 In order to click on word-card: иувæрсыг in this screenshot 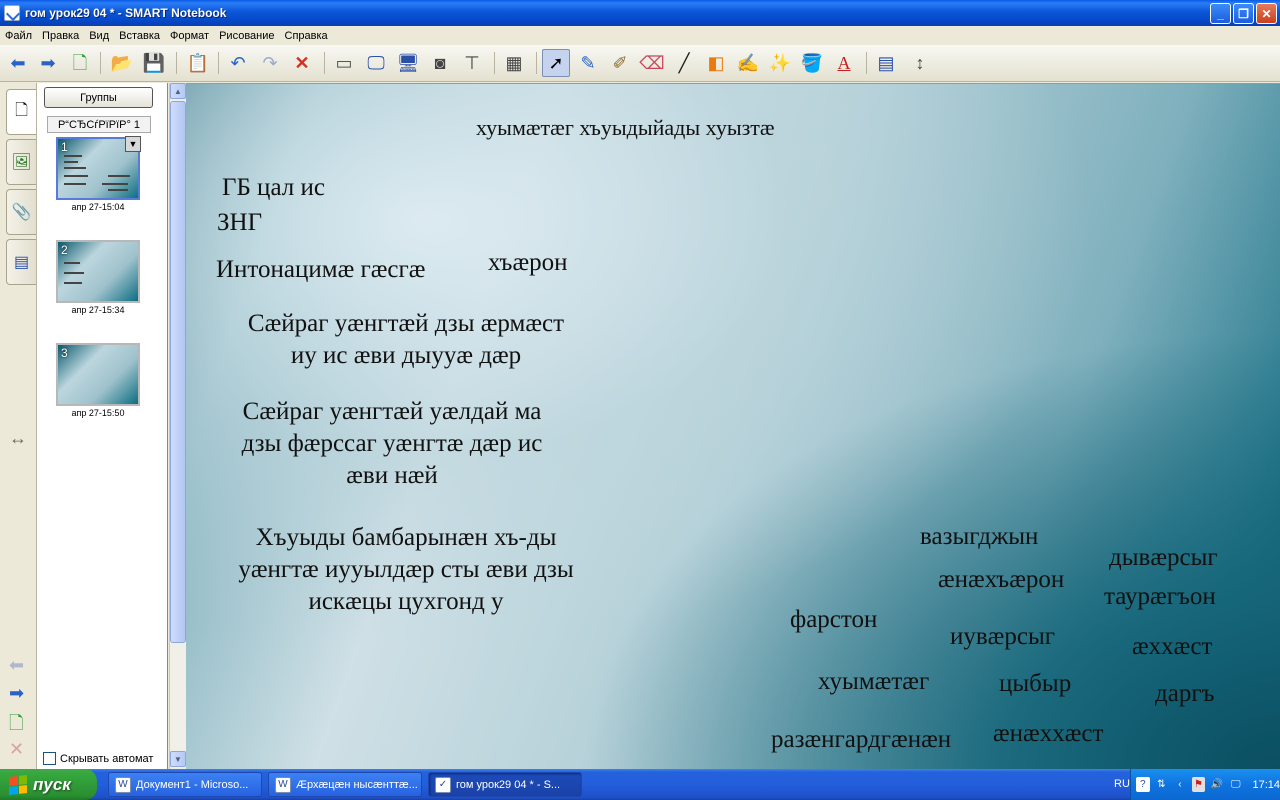, I will do `click(1002, 637)`.